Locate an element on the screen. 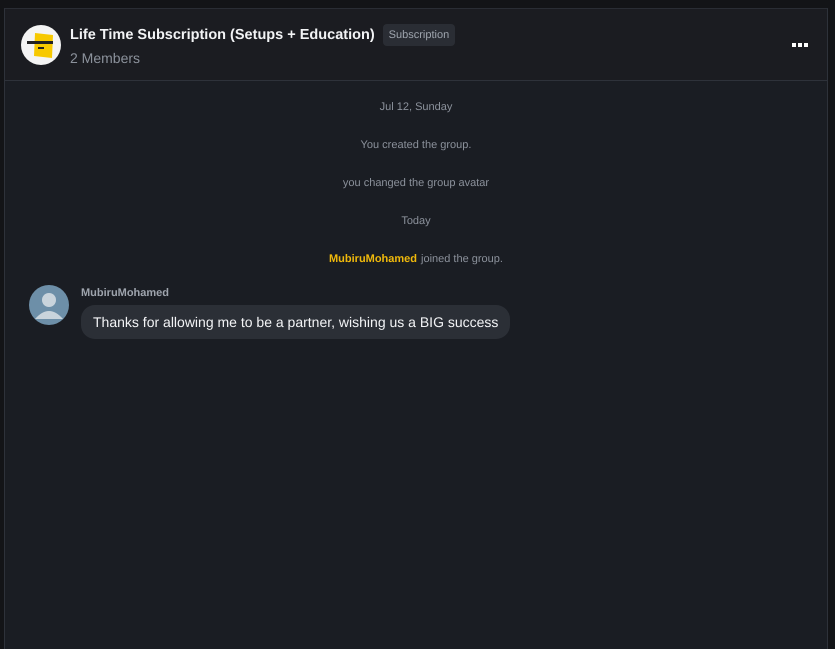  more-options-icon is located at coordinates (800, 44).